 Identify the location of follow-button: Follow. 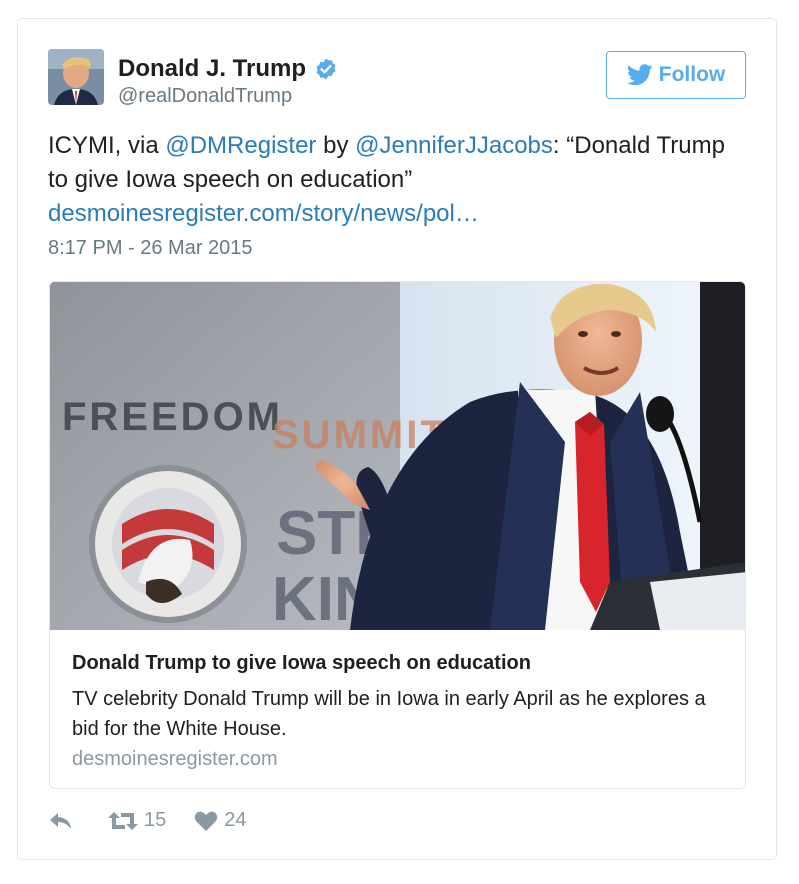
(676, 75).